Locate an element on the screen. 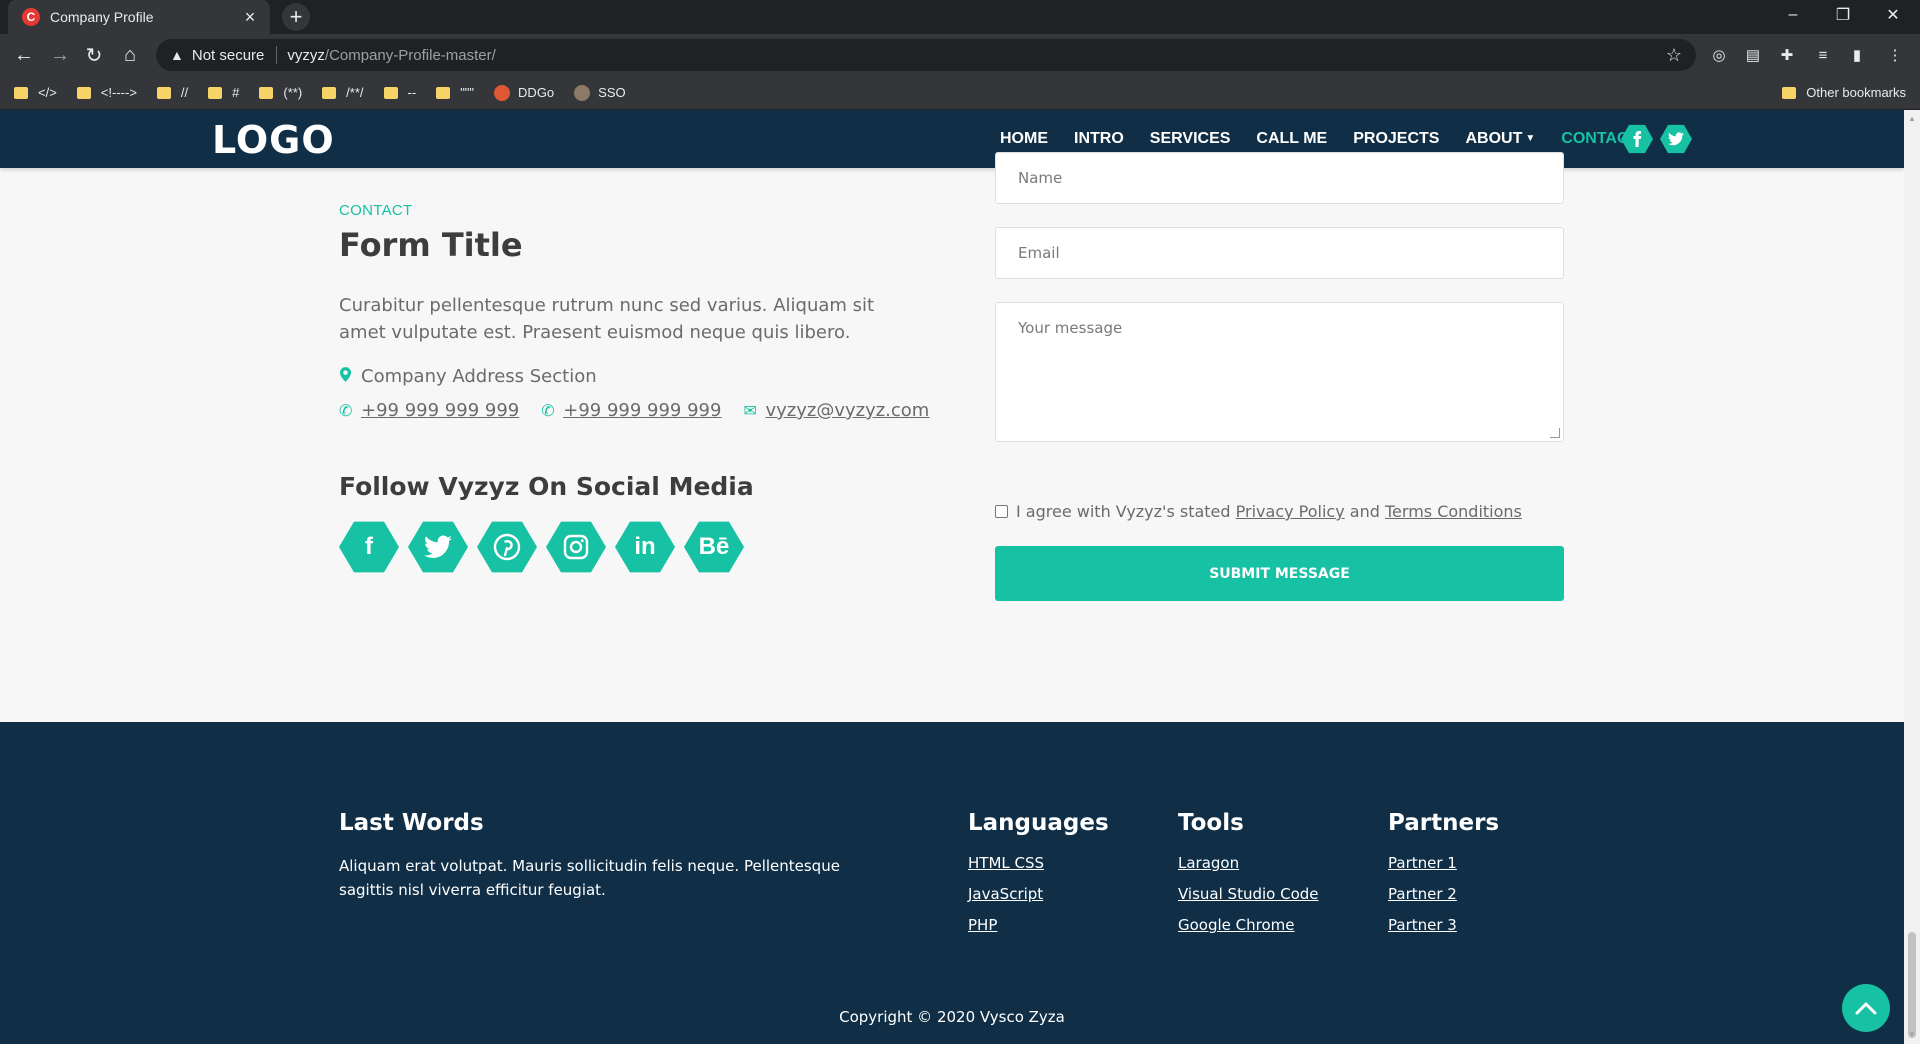 The height and width of the screenshot is (1044, 1920). new-tab-button: + is located at coordinates (296, 17).